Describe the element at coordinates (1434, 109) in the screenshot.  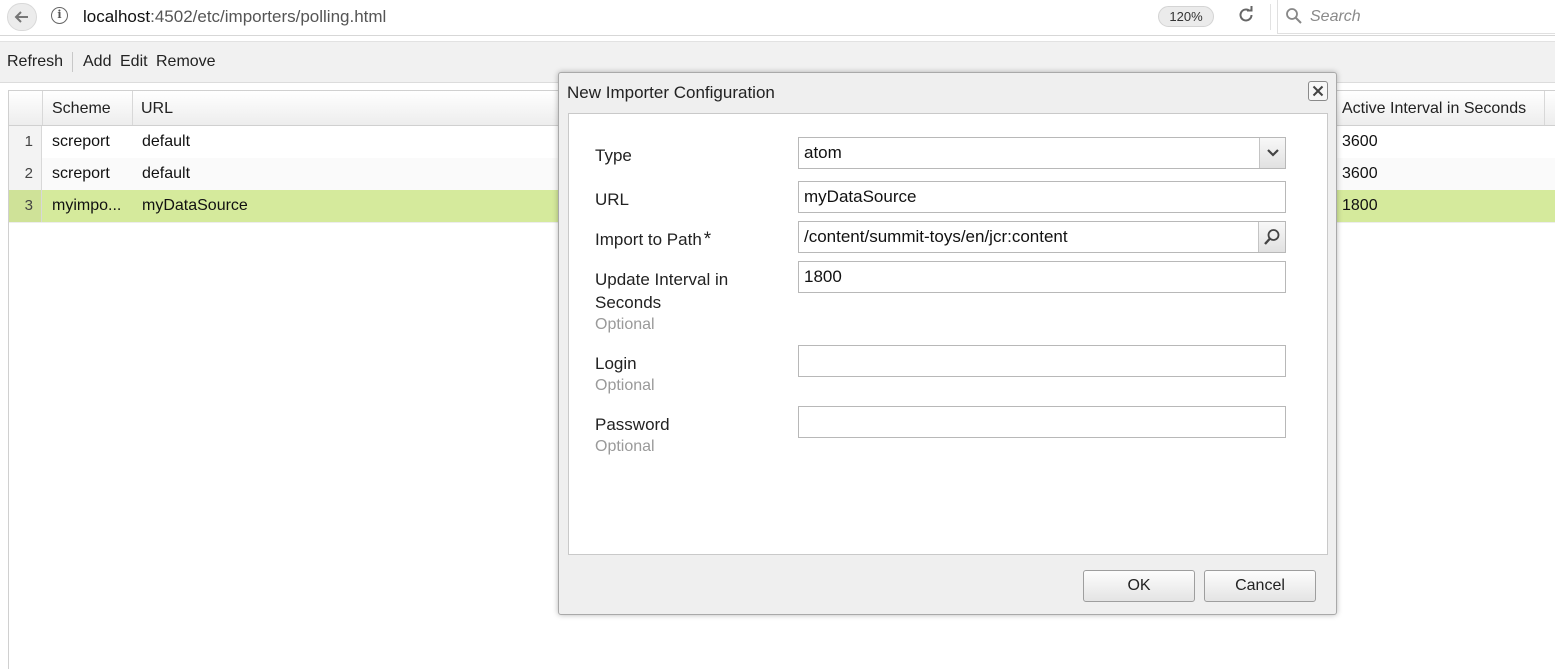
I see `column-header-active-interval: Active Interval in Seconds` at that location.